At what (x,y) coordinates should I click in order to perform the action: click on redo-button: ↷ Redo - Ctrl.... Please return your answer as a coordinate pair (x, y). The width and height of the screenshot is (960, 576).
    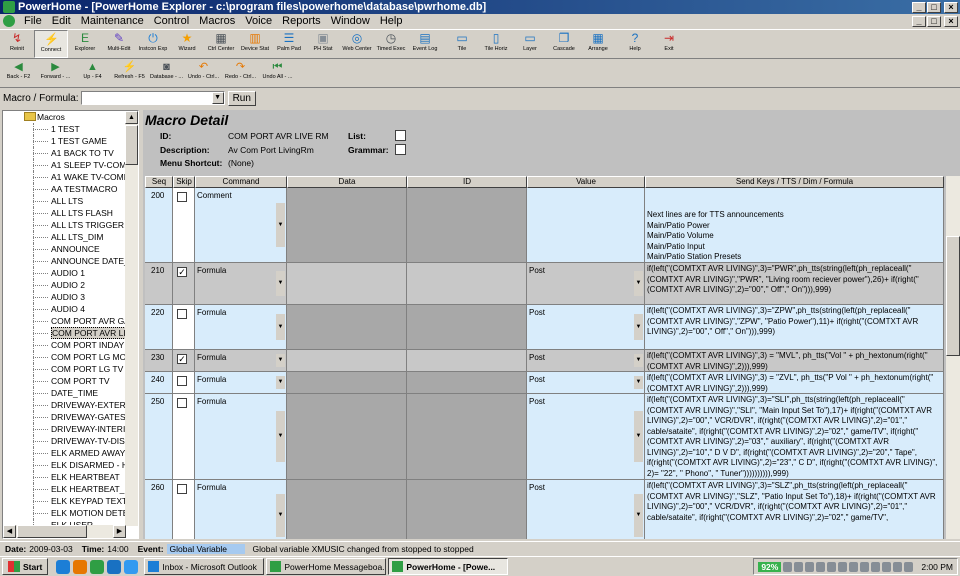
    Looking at the image, I should click on (240, 73).